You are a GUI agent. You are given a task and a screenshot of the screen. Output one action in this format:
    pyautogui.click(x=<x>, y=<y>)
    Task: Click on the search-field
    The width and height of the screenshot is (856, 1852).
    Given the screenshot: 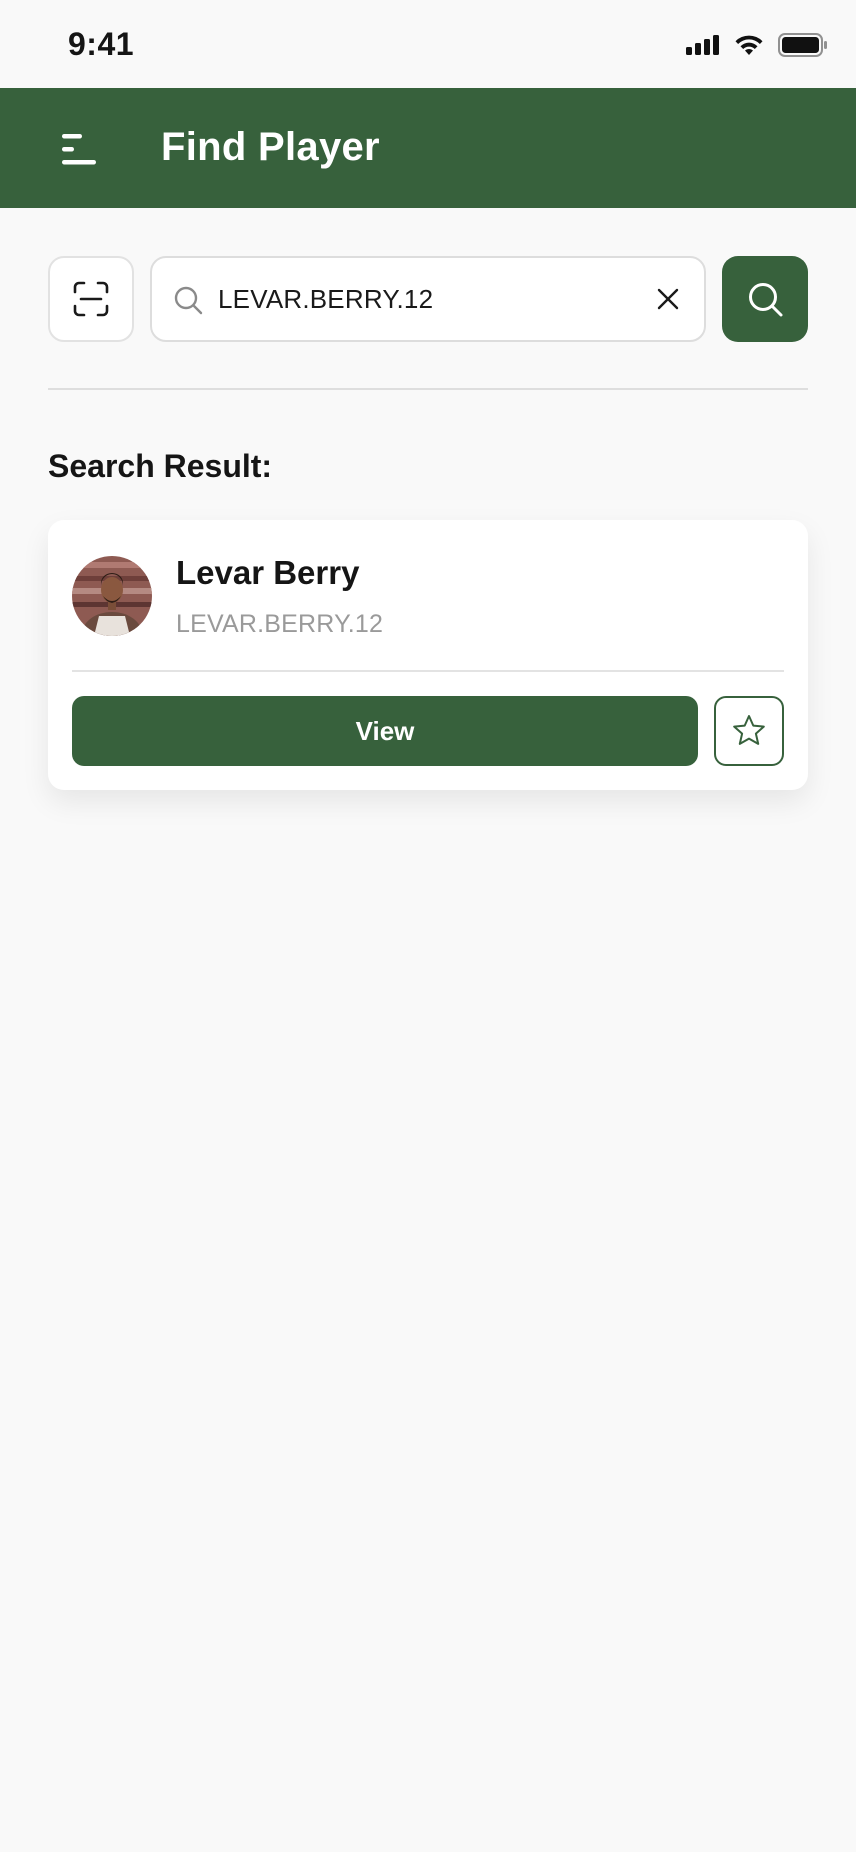 What is the action you would take?
    pyautogui.click(x=428, y=299)
    